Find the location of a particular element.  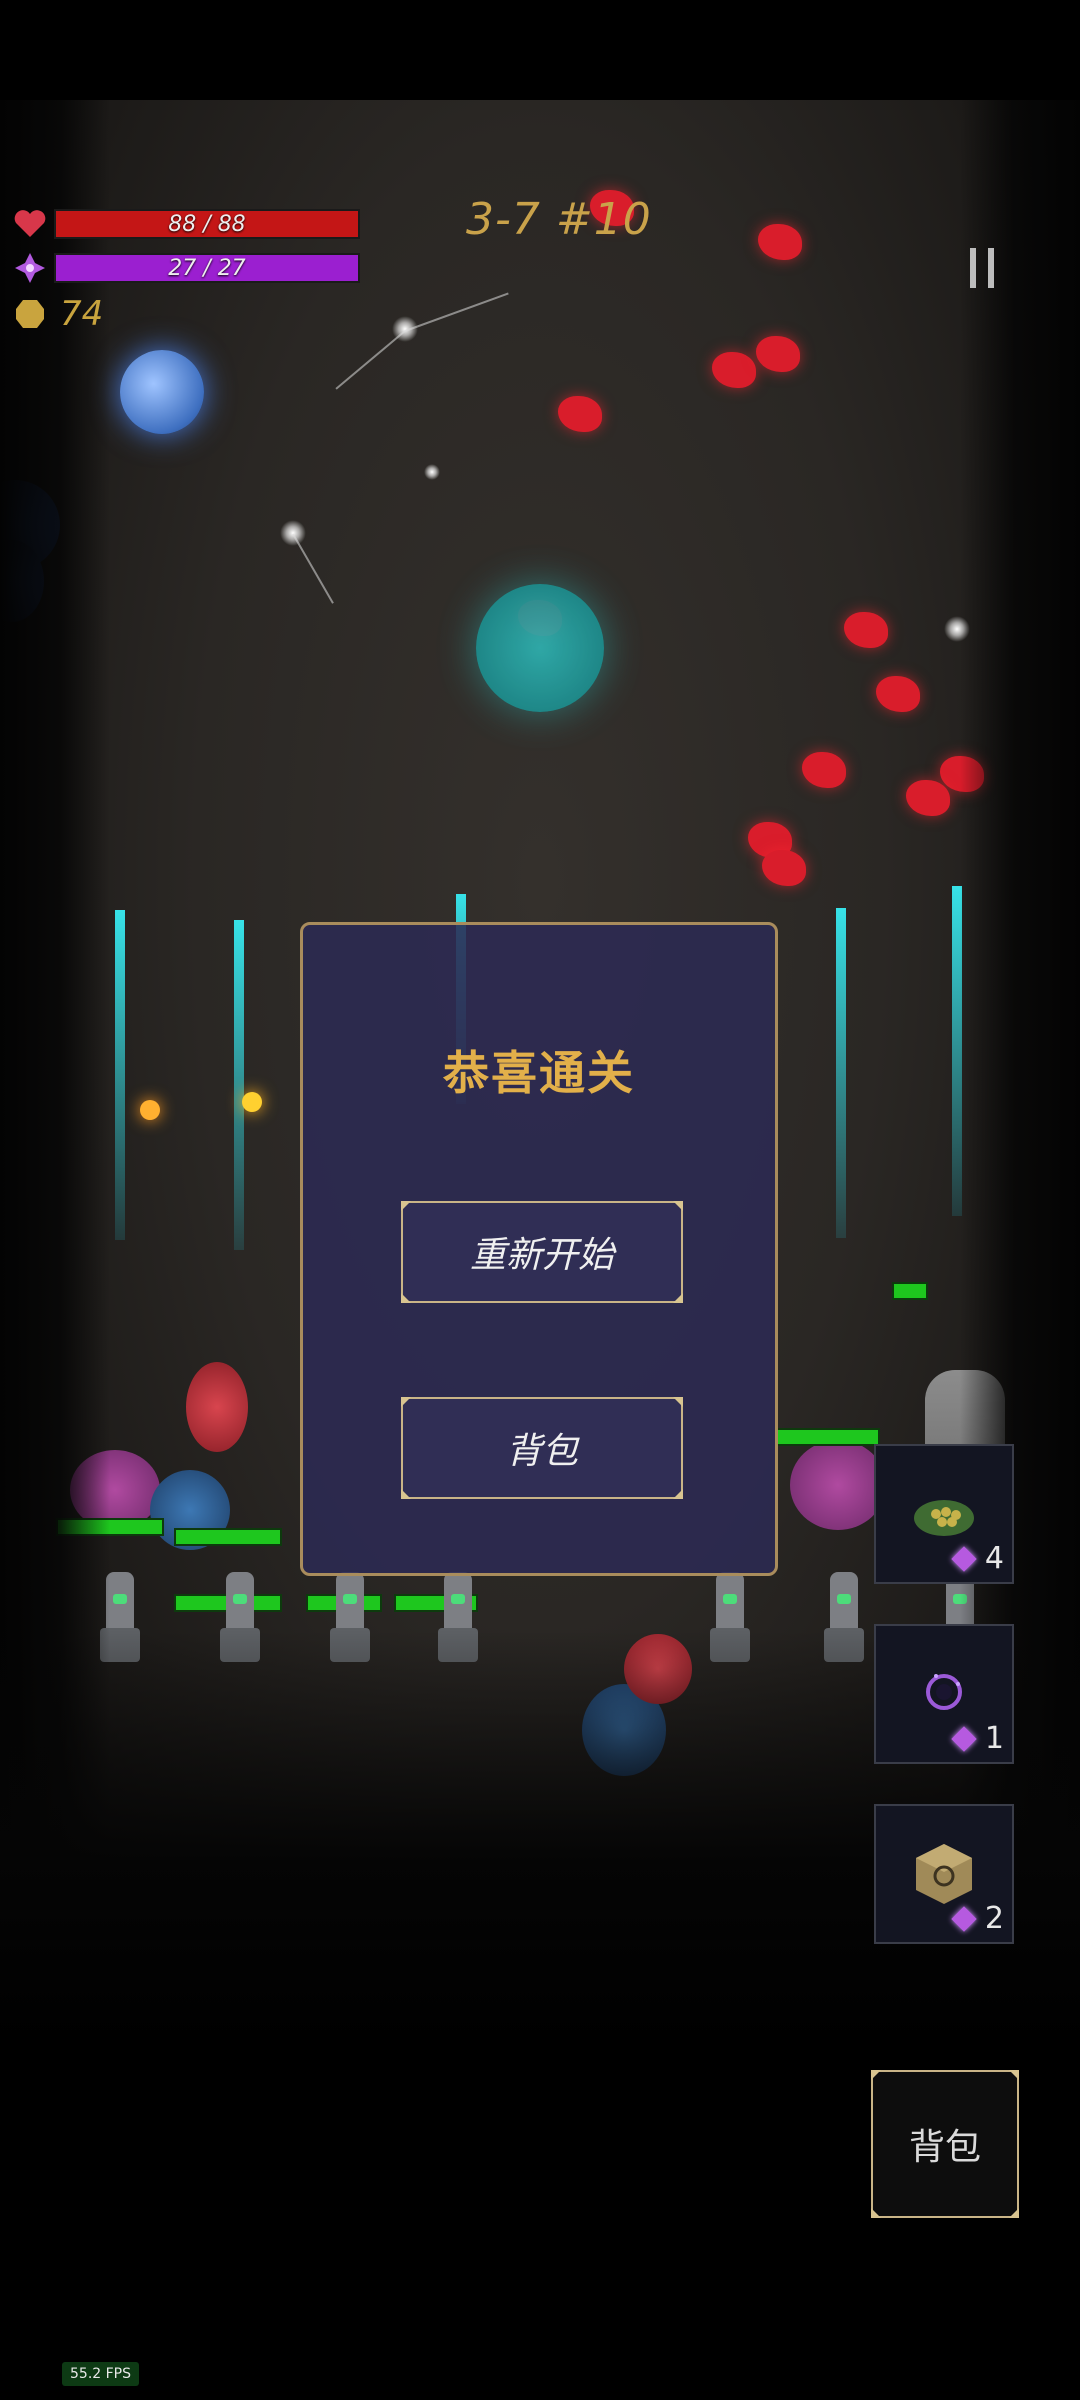

purple-spotted-beetle is located at coordinates (838, 1485).